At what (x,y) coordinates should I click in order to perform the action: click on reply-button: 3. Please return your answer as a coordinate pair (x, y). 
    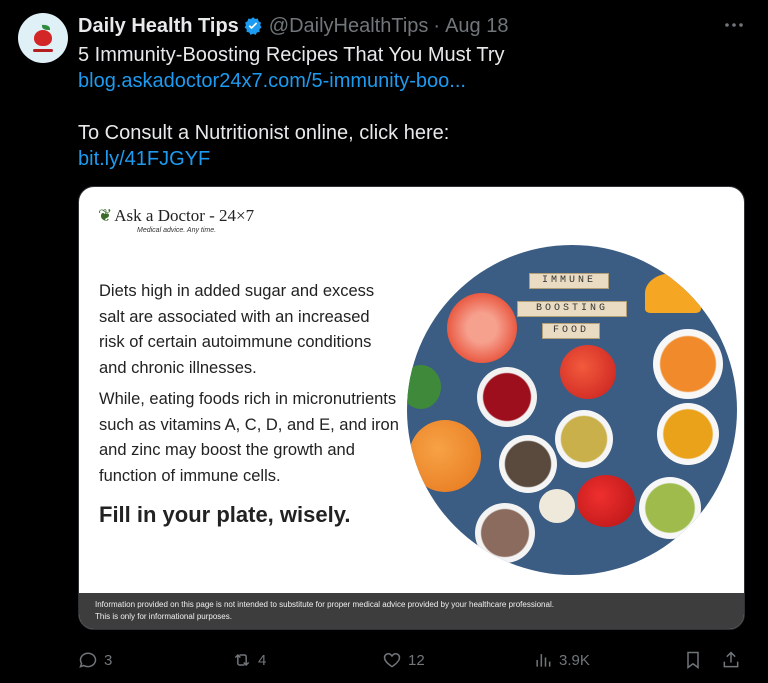
    Looking at the image, I should click on (95, 660).